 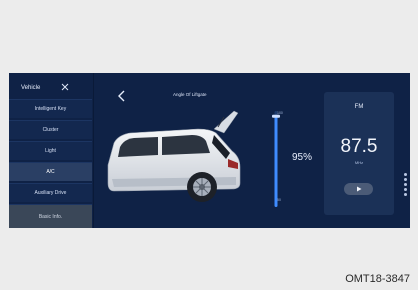 I want to click on liftgate-angle-title: Angle Of Liftgate, so click(x=190, y=94).